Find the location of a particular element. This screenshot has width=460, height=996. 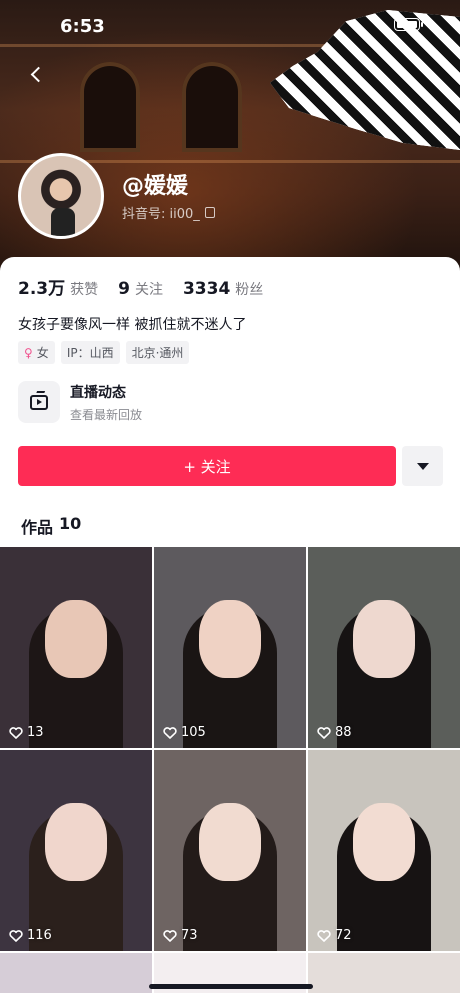

tab-works: 作品 10 is located at coordinates (51, 526).